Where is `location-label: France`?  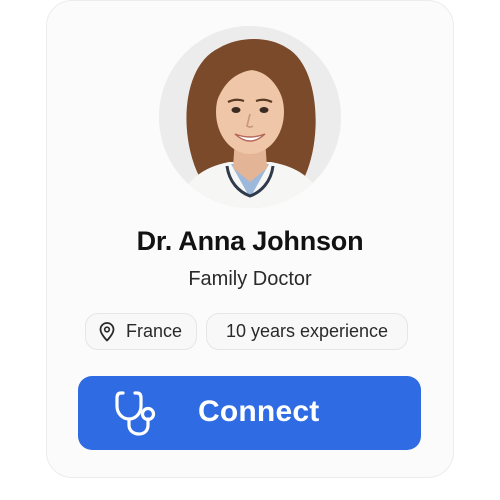 location-label: France is located at coordinates (154, 331).